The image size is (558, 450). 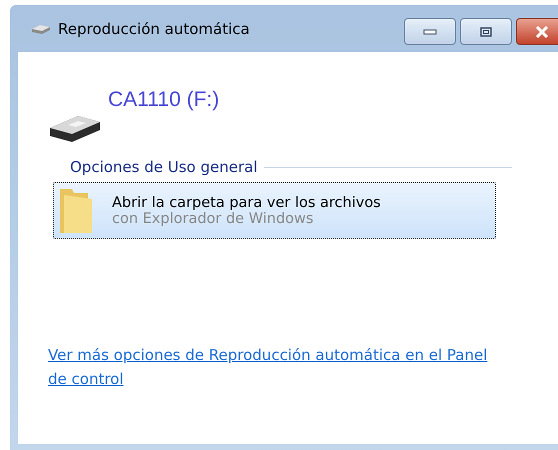 I want to click on device-name: CA1110 (F:), so click(x=164, y=100).